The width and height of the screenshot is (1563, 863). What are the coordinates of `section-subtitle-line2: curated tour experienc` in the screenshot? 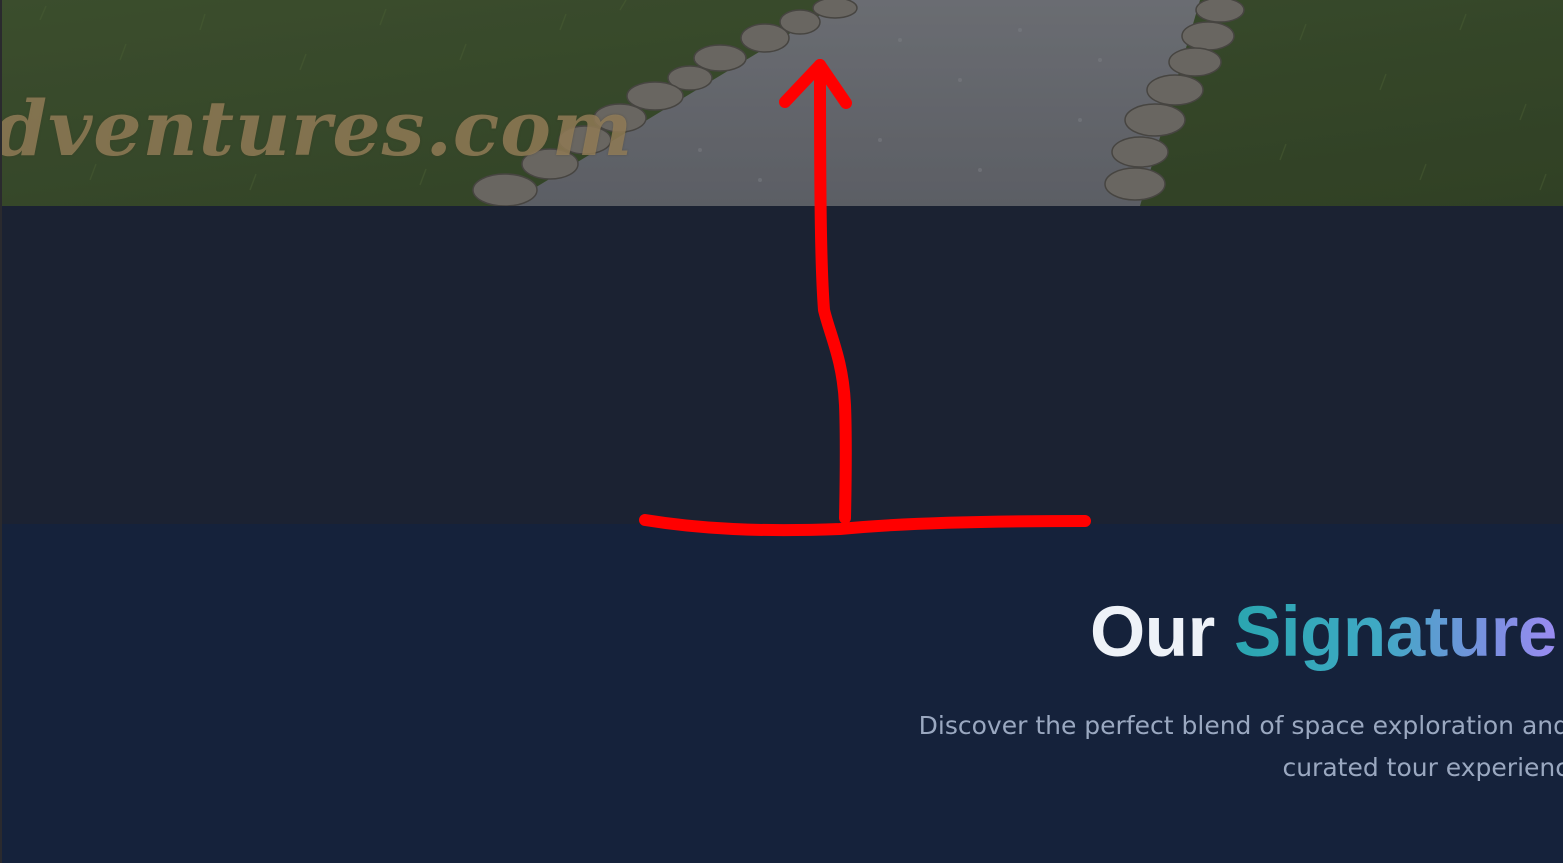 It's located at (1422, 767).